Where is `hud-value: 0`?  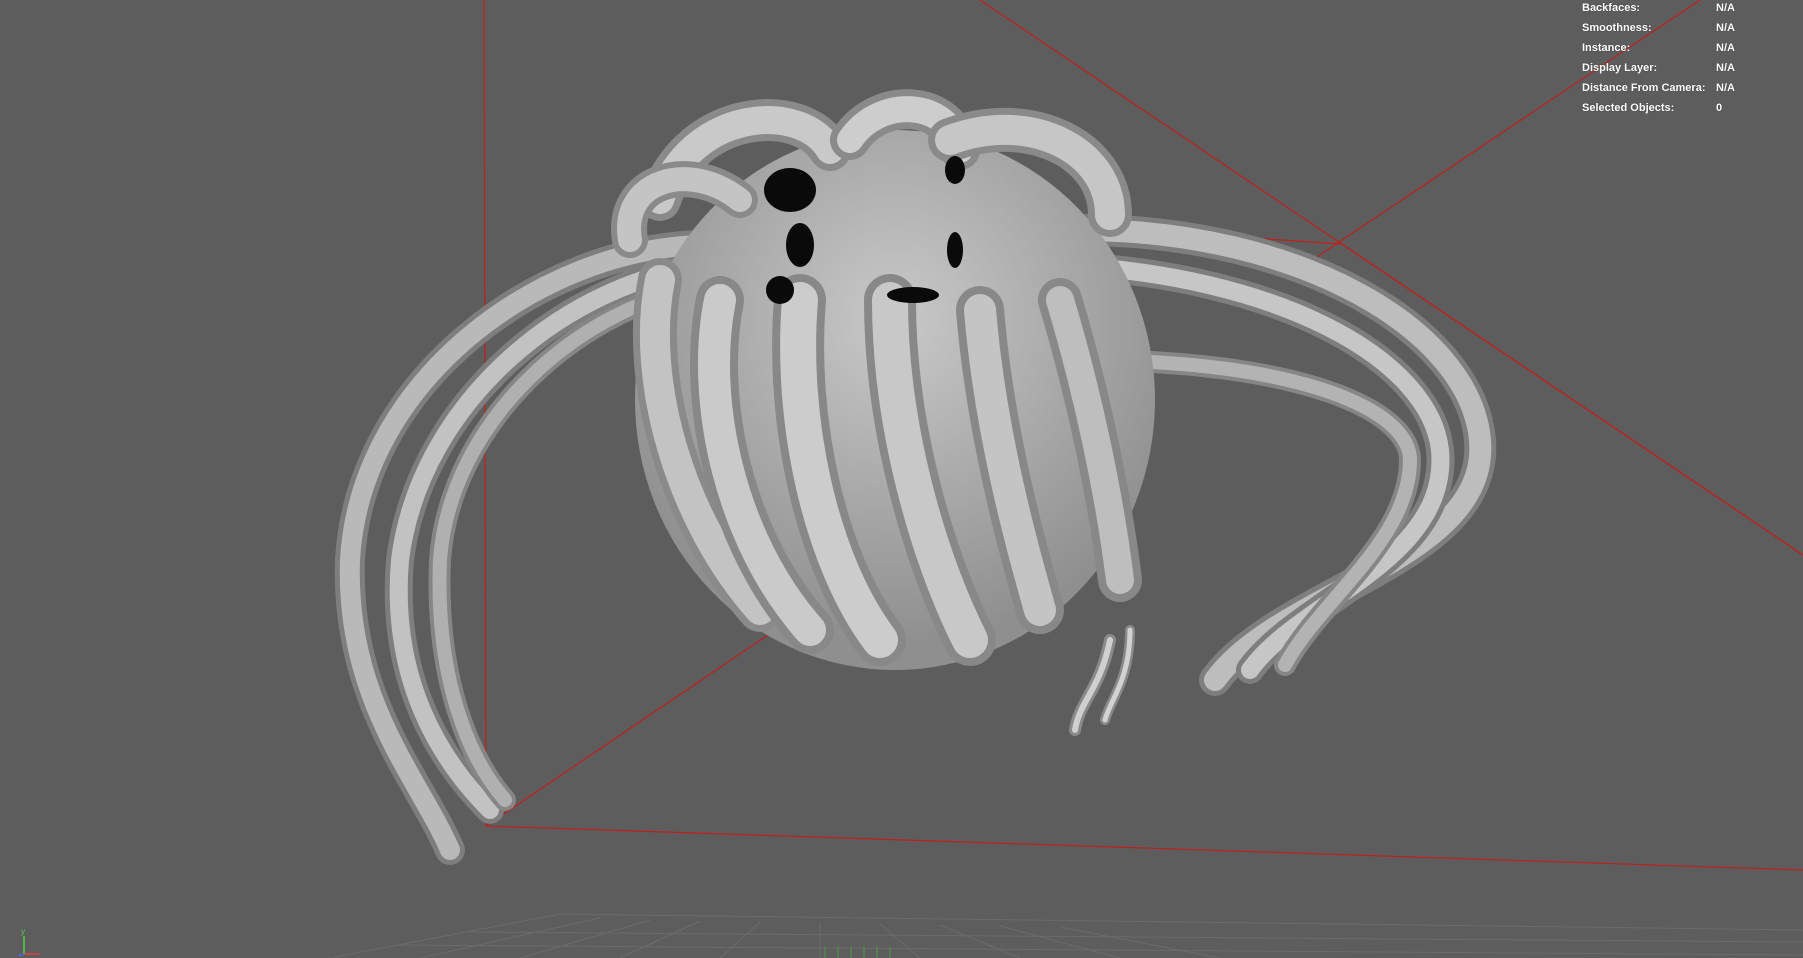
hud-value: 0 is located at coordinates (1719, 108).